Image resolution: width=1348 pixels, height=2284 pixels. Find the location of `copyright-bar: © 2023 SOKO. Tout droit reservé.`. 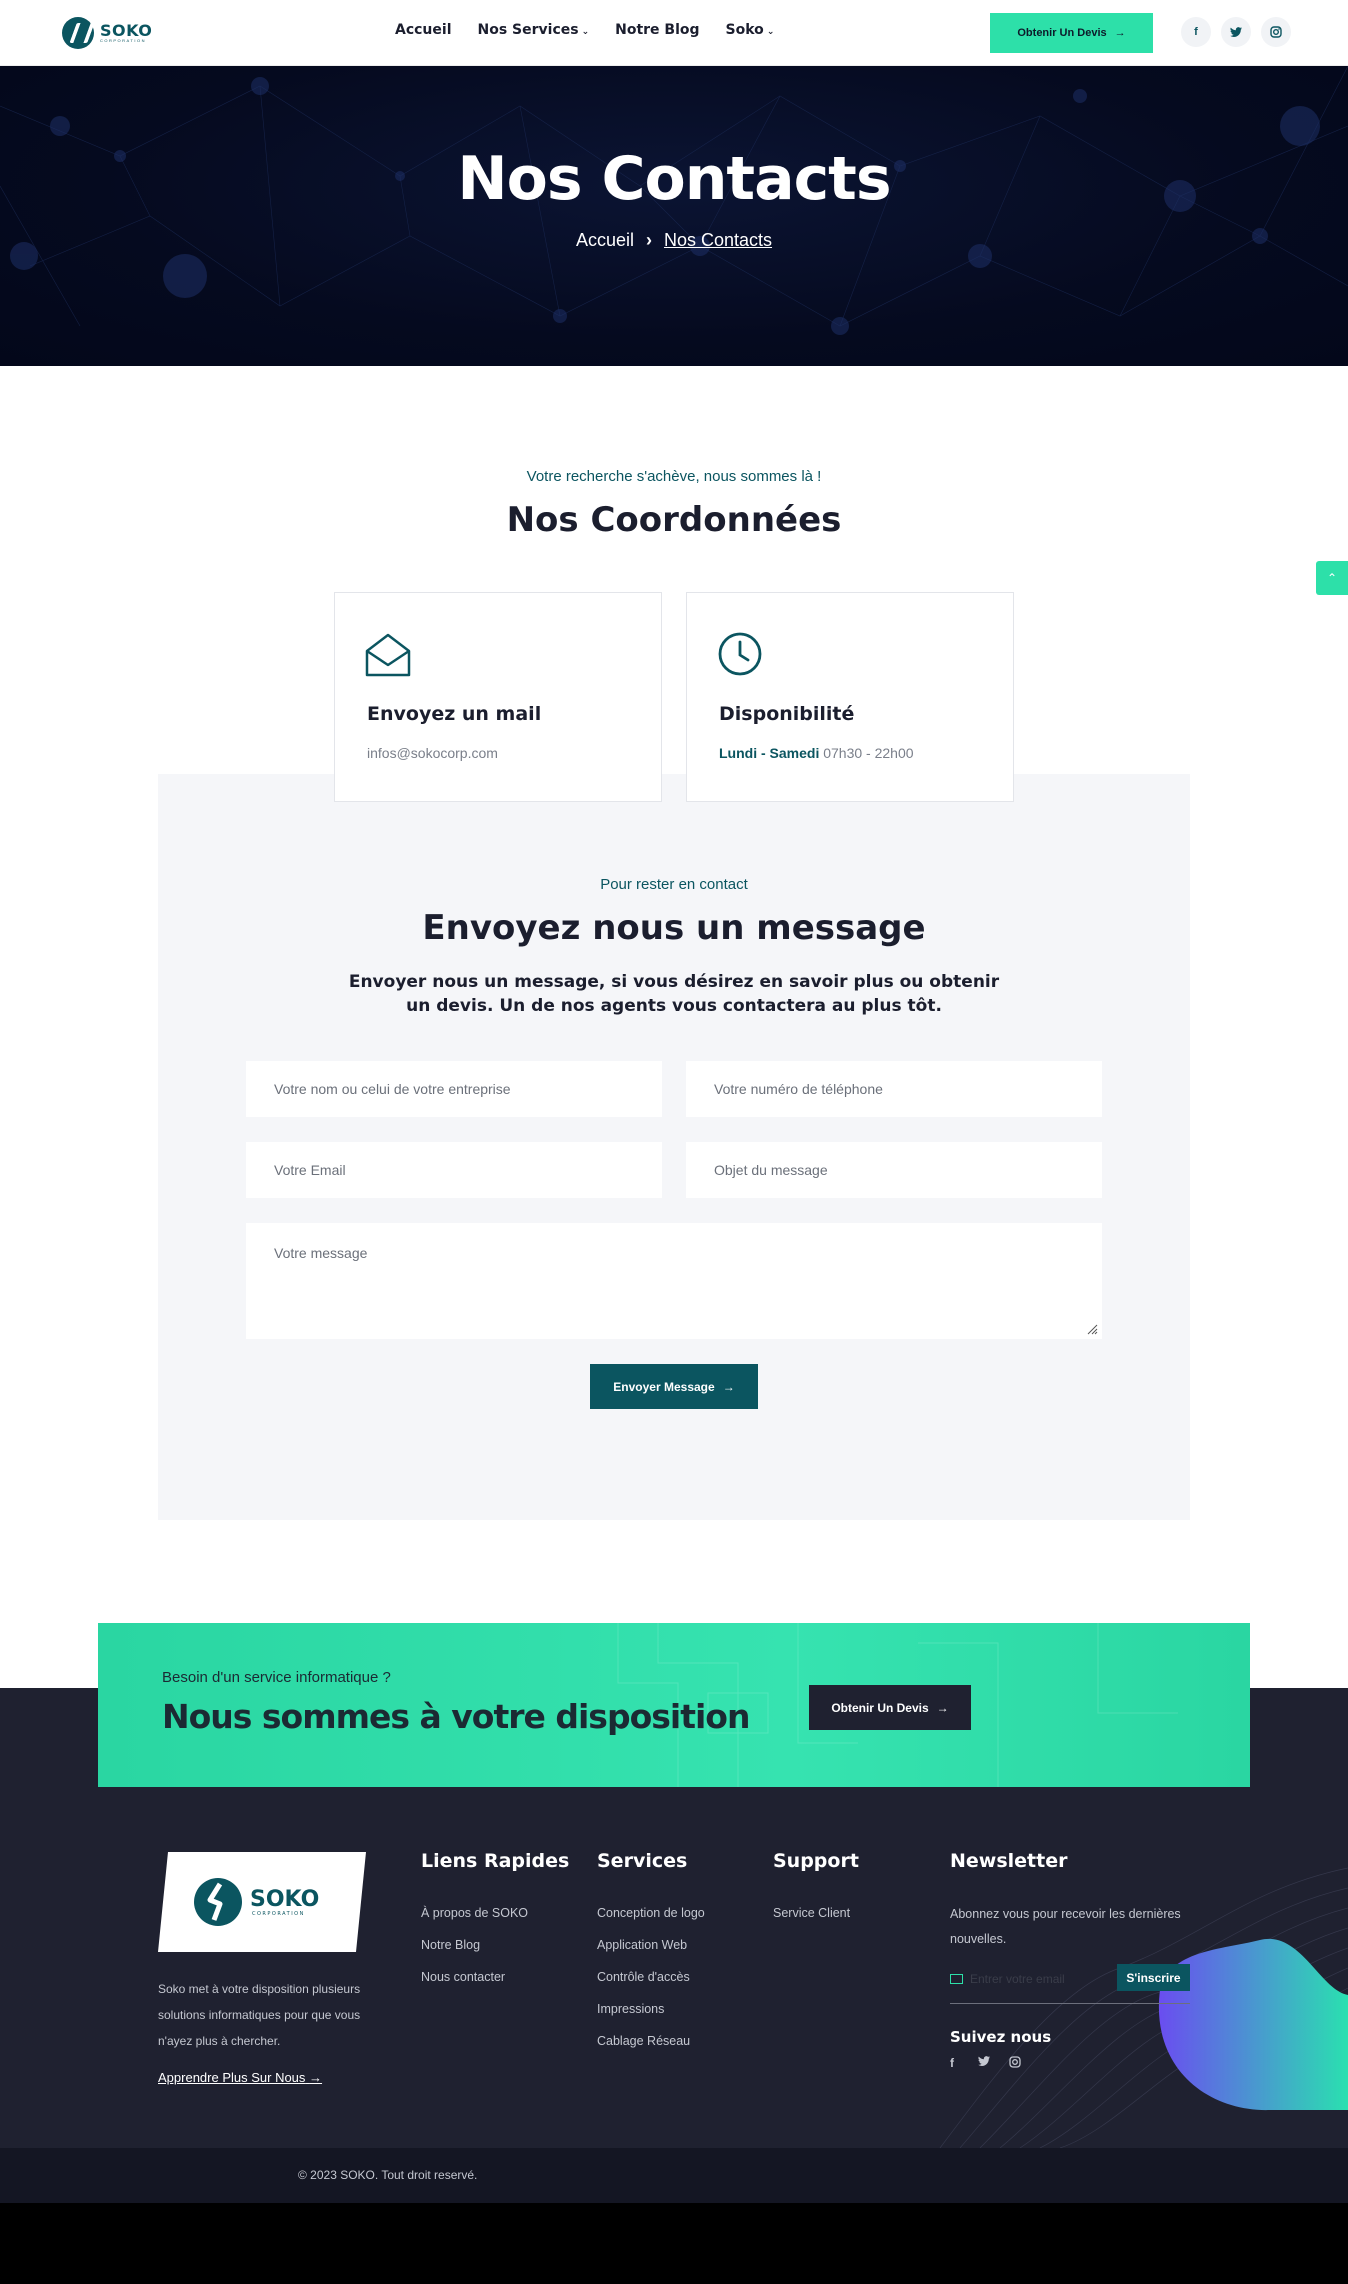

copyright-bar: © 2023 SOKO. Tout droit reservé. is located at coordinates (674, 2175).